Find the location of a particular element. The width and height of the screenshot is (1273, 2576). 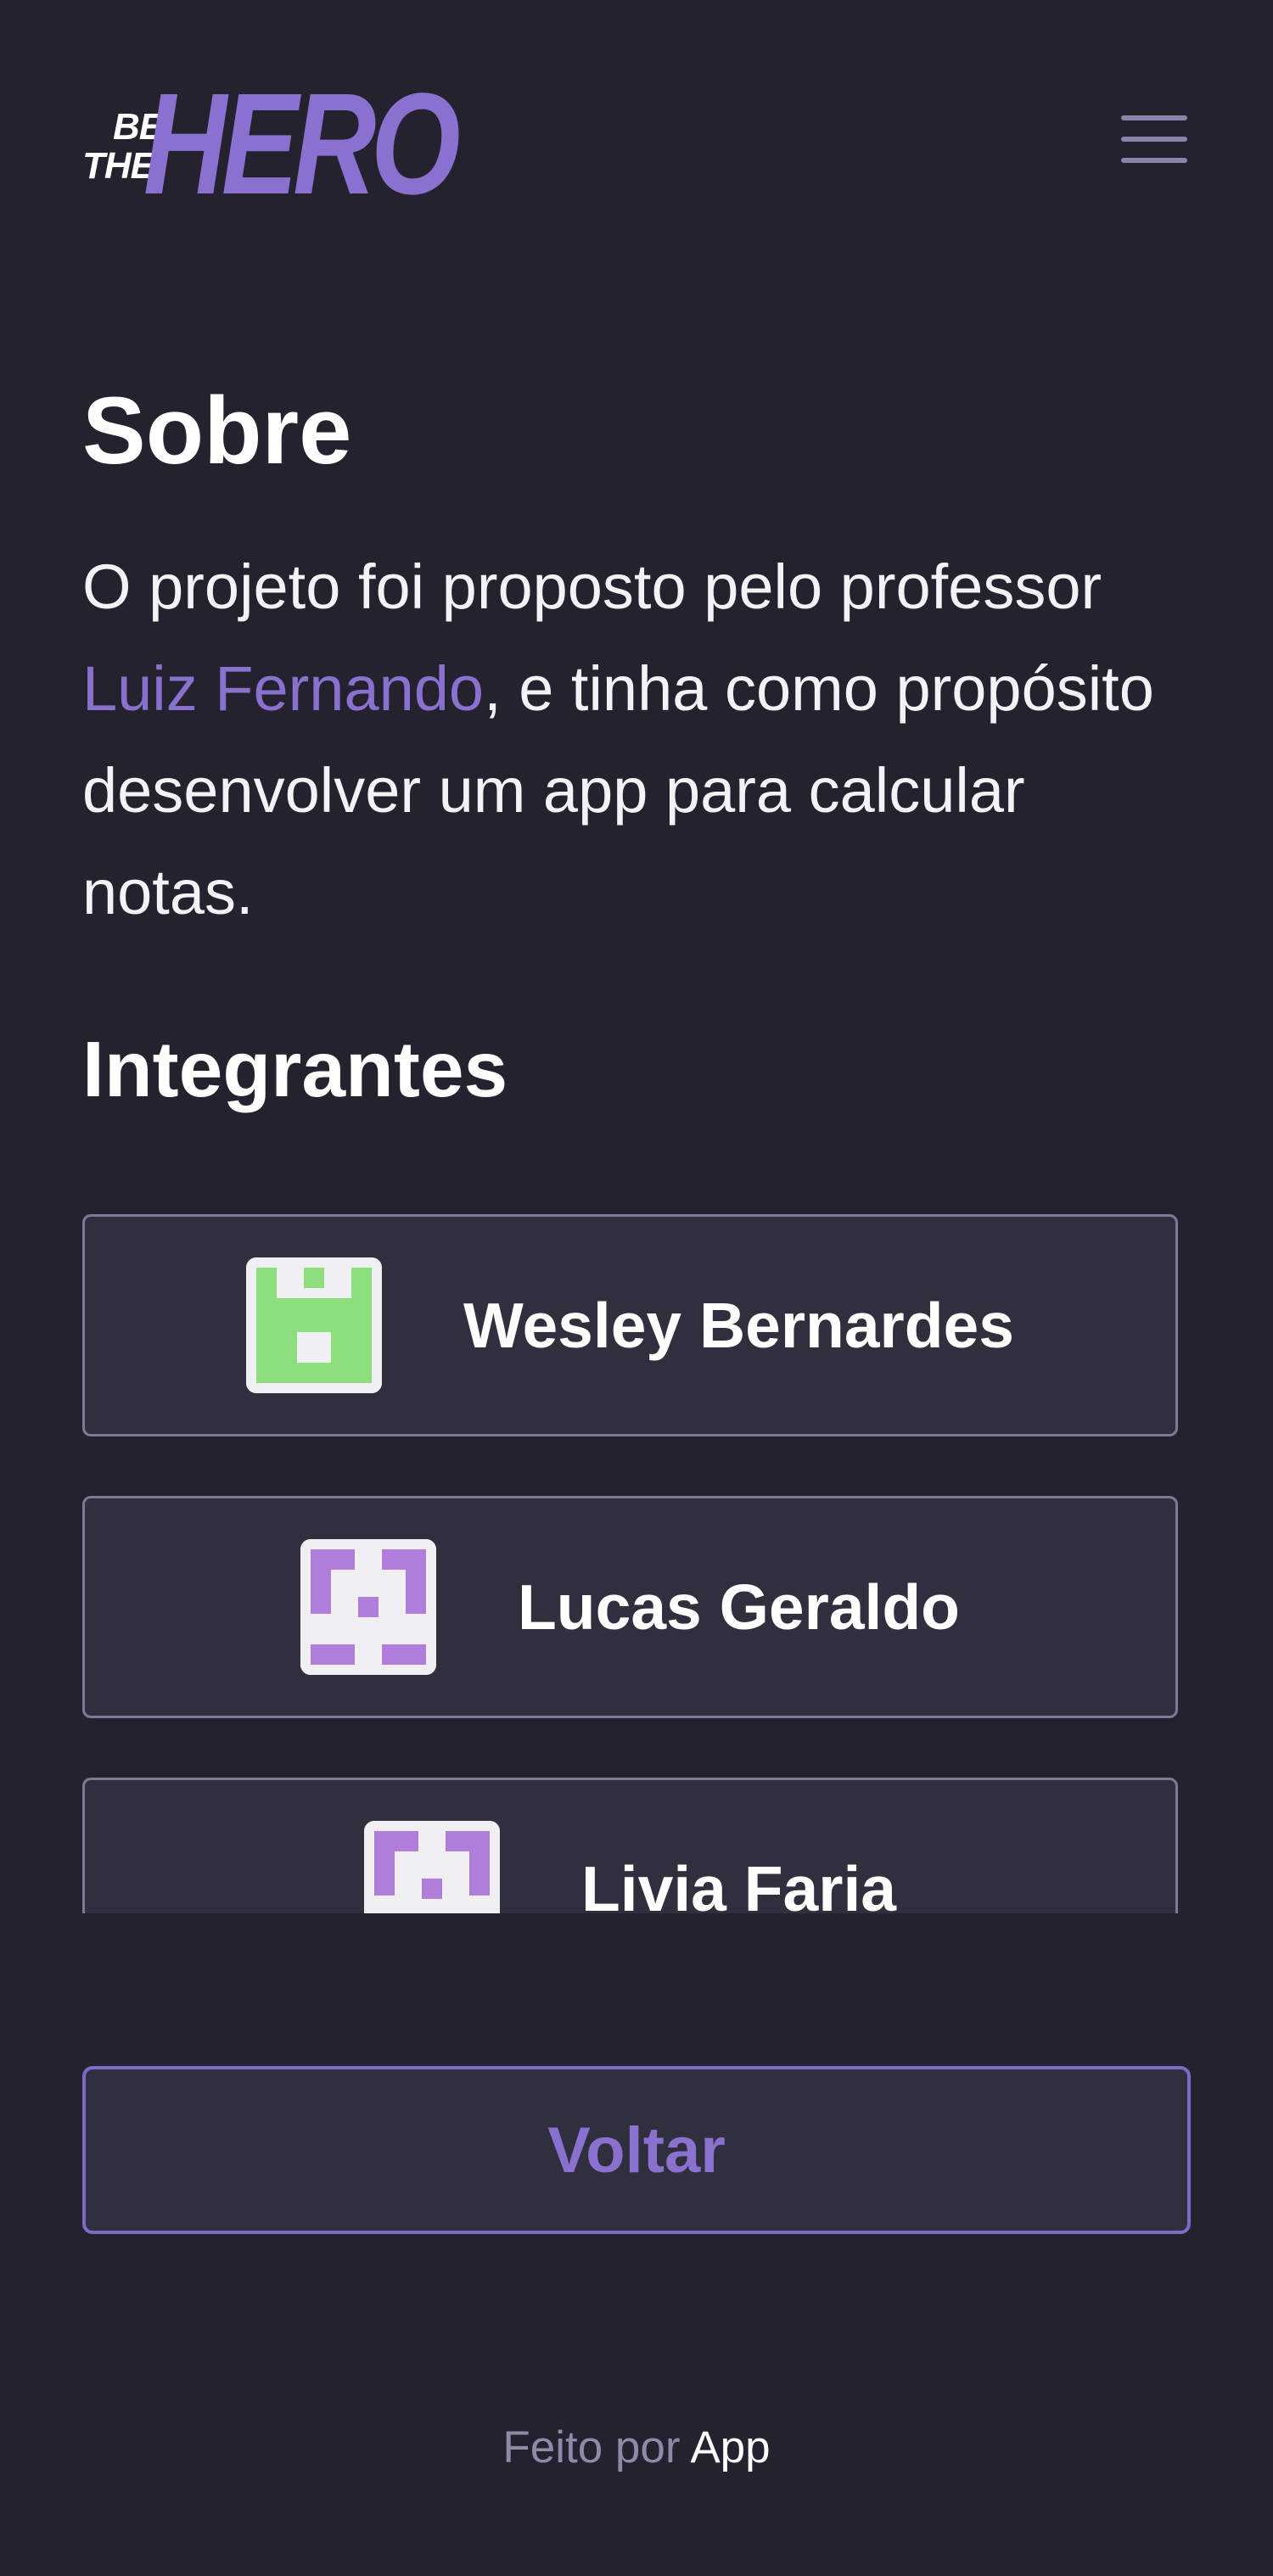

footer: Feito por App is located at coordinates (636, 2448).